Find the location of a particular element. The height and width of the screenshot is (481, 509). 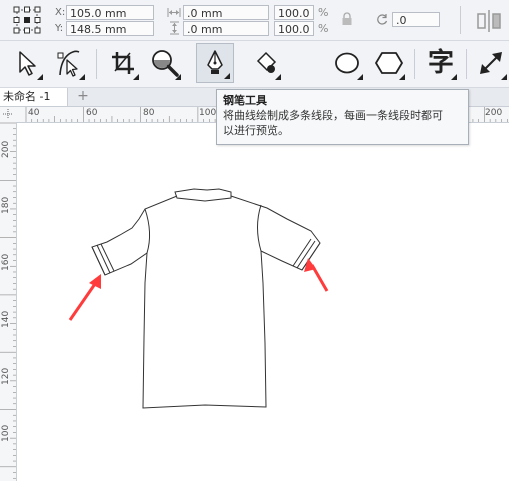

hexagon-icon is located at coordinates (389, 63).